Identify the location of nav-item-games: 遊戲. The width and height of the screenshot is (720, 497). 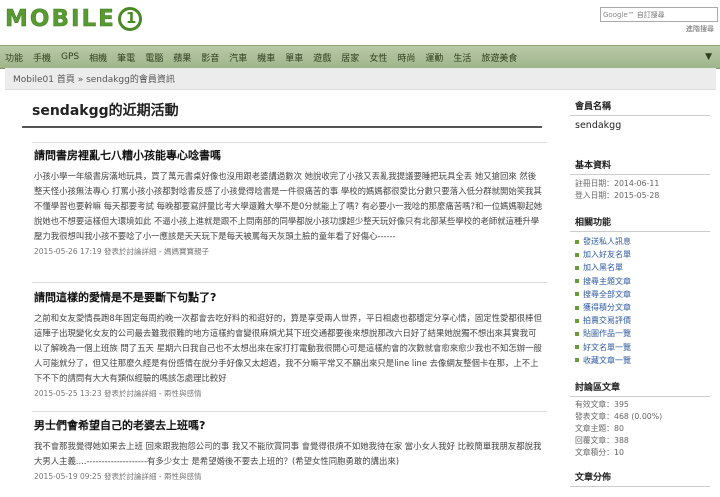
(322, 57).